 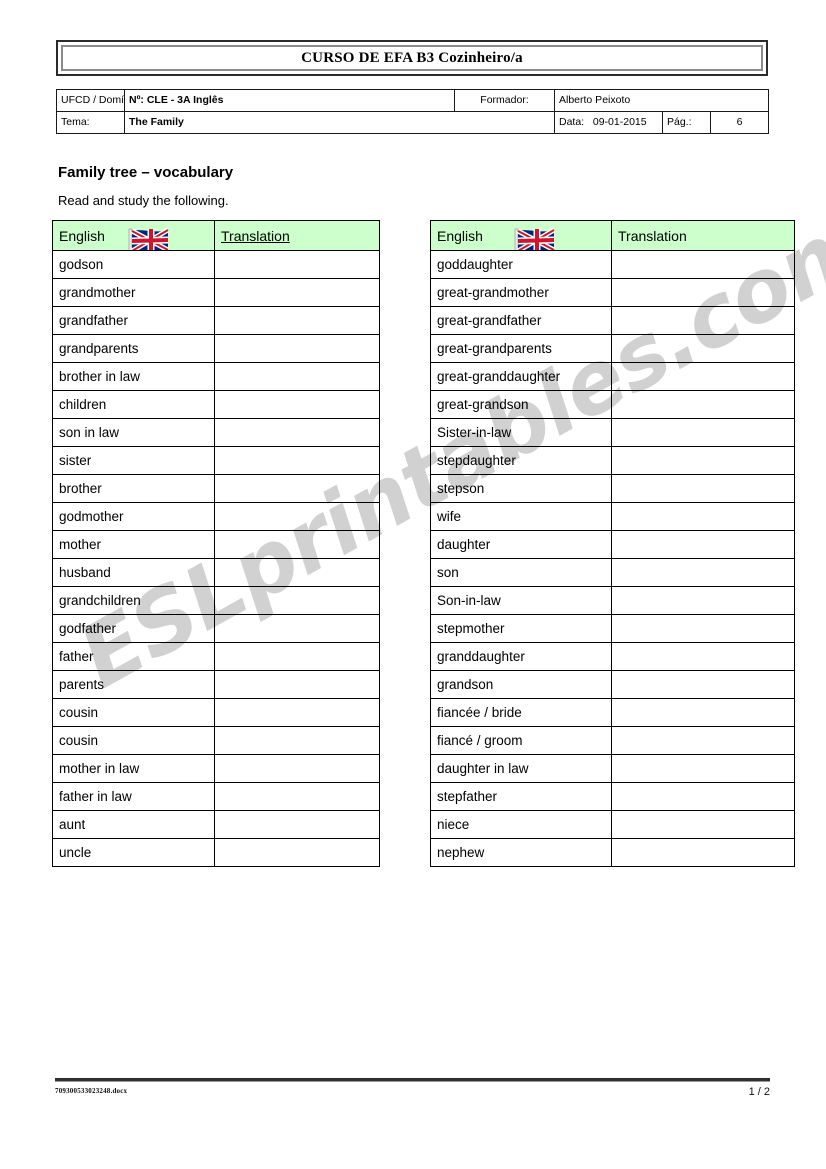 What do you see at coordinates (133, 796) in the screenshot?
I see `vocab-word: father in law` at bounding box center [133, 796].